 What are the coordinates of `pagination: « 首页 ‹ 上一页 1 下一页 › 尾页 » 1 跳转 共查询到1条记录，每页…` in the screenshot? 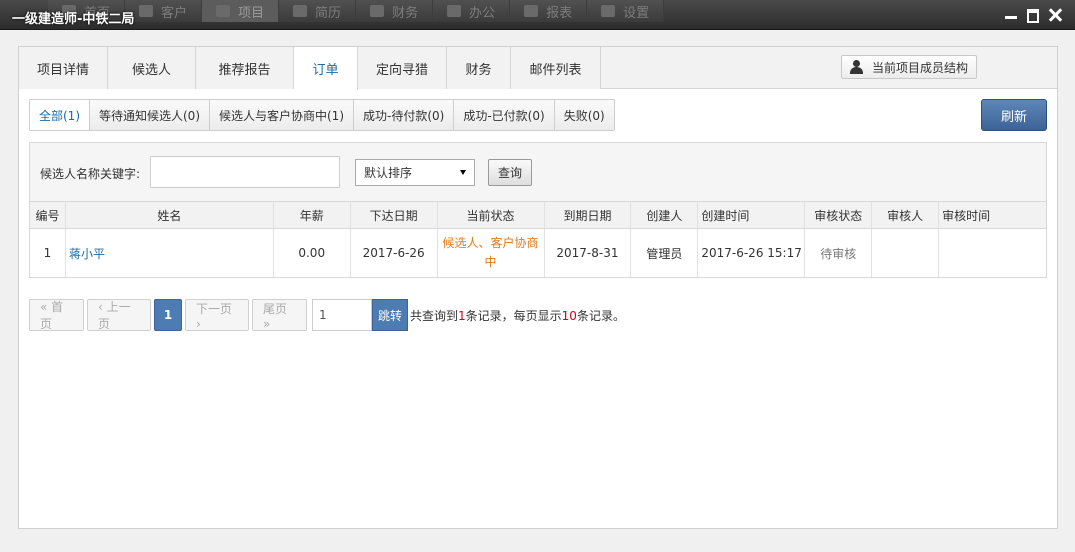 It's located at (327, 315).